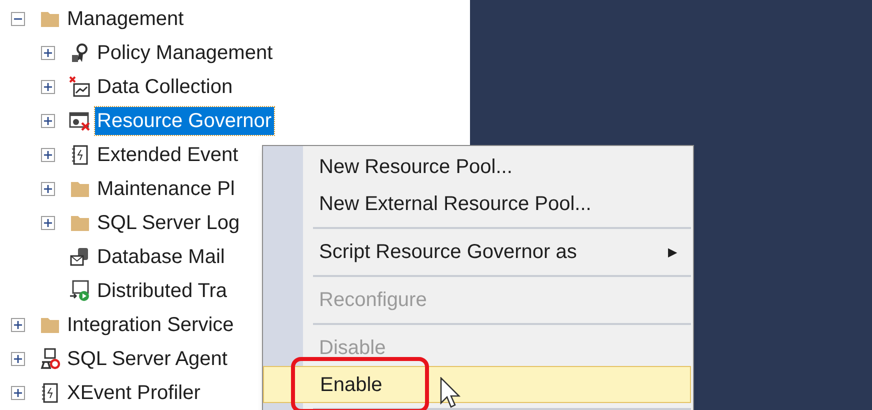  I want to click on chart-icon, so click(80, 87).